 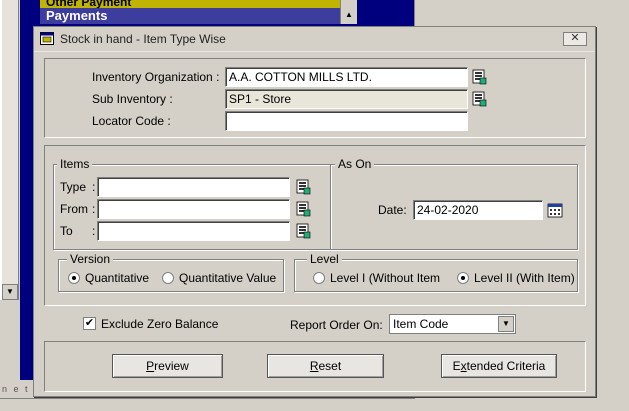 I want to click on left-scrollbar: ▼, so click(x=10, y=150).